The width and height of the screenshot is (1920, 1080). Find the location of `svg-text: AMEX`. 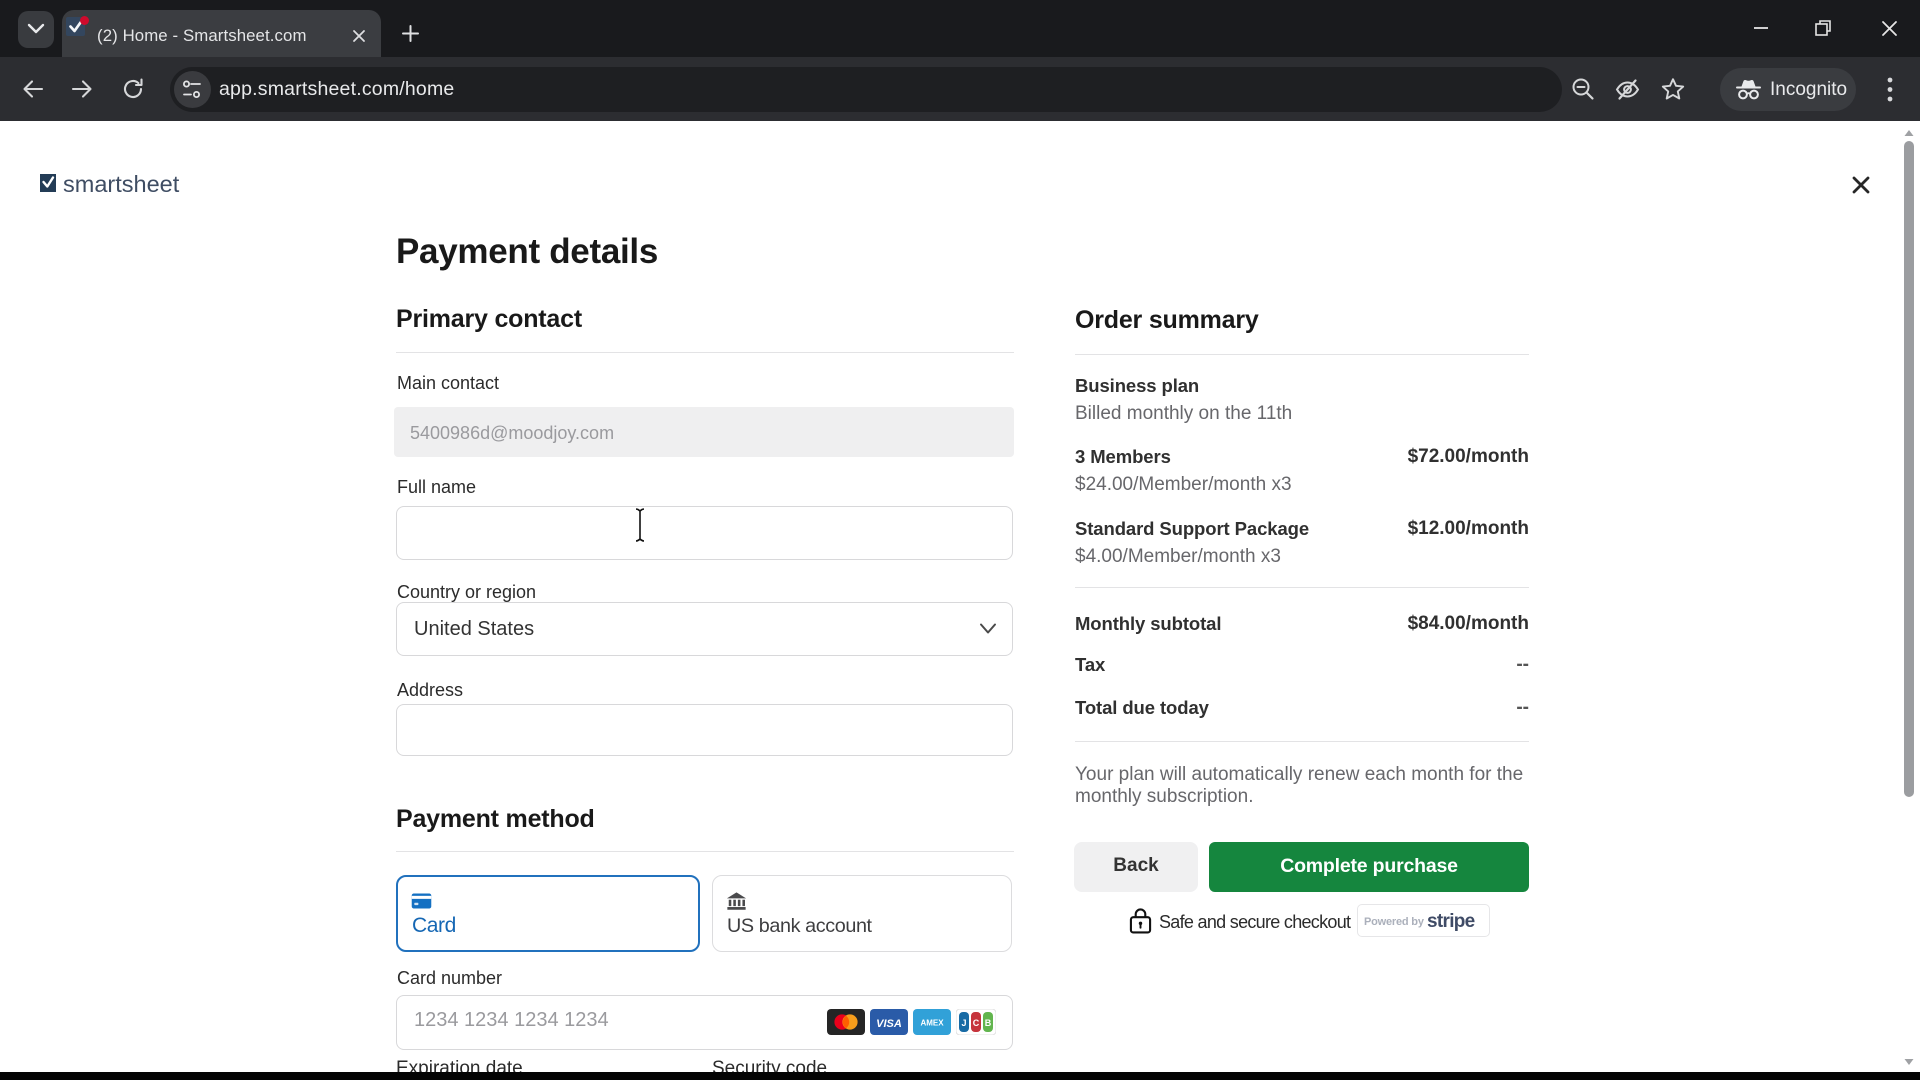

svg-text: AMEX is located at coordinates (932, 1023).